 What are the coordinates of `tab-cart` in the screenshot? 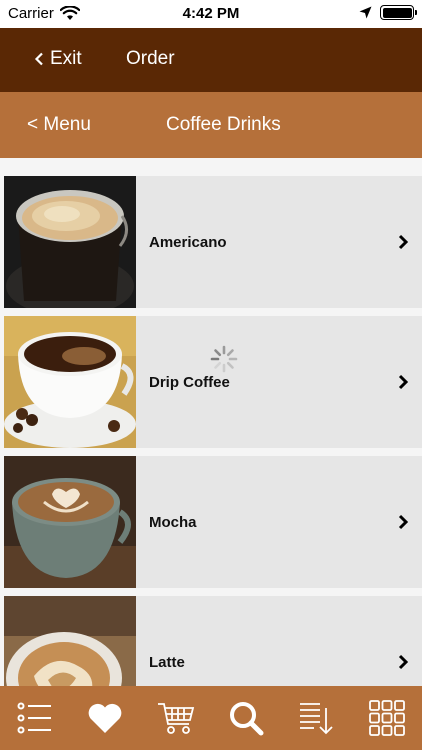 It's located at (176, 718).